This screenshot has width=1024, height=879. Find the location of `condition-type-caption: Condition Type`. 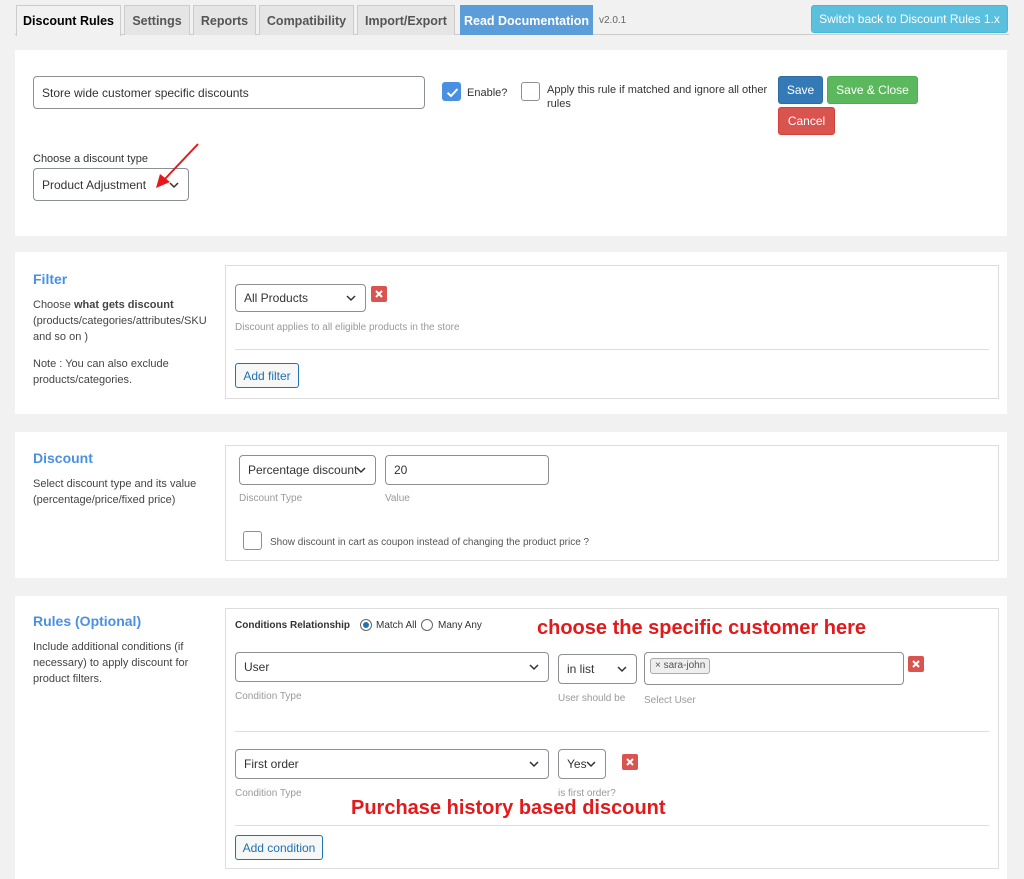

condition-type-caption: Condition Type is located at coordinates (268, 696).